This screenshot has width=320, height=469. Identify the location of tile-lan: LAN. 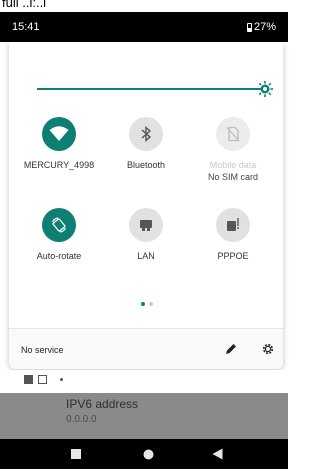
(146, 235).